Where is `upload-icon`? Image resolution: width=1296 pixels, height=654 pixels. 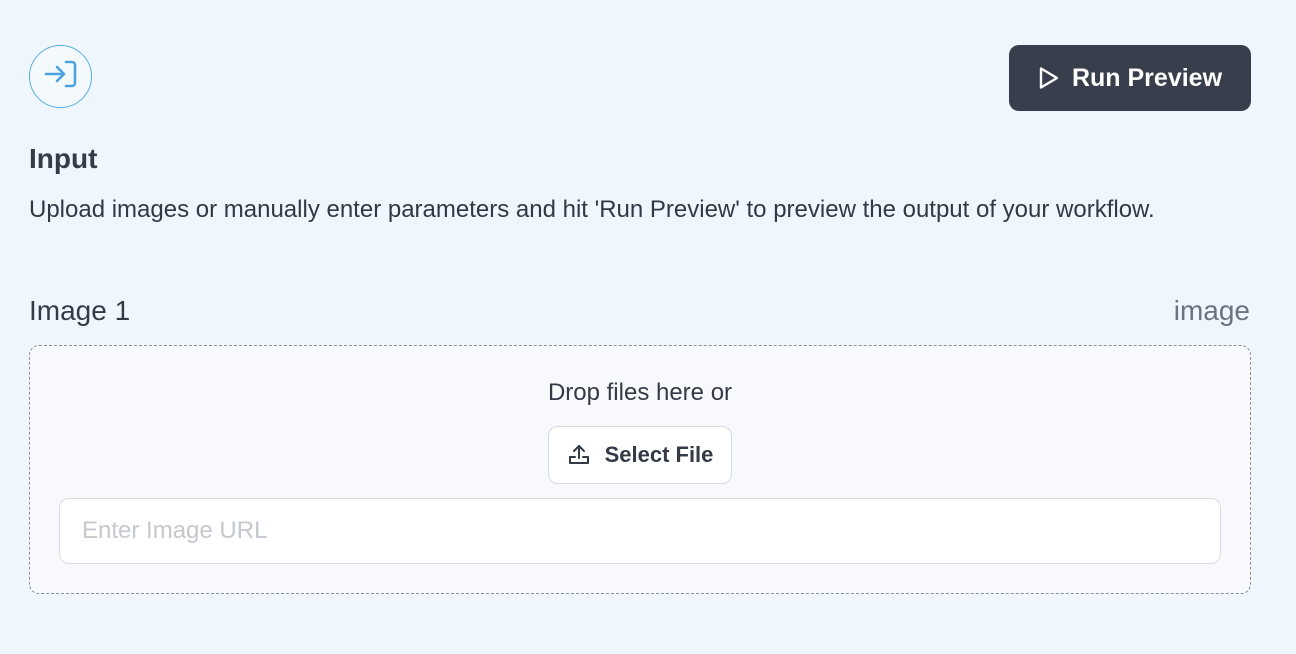 upload-icon is located at coordinates (579, 455).